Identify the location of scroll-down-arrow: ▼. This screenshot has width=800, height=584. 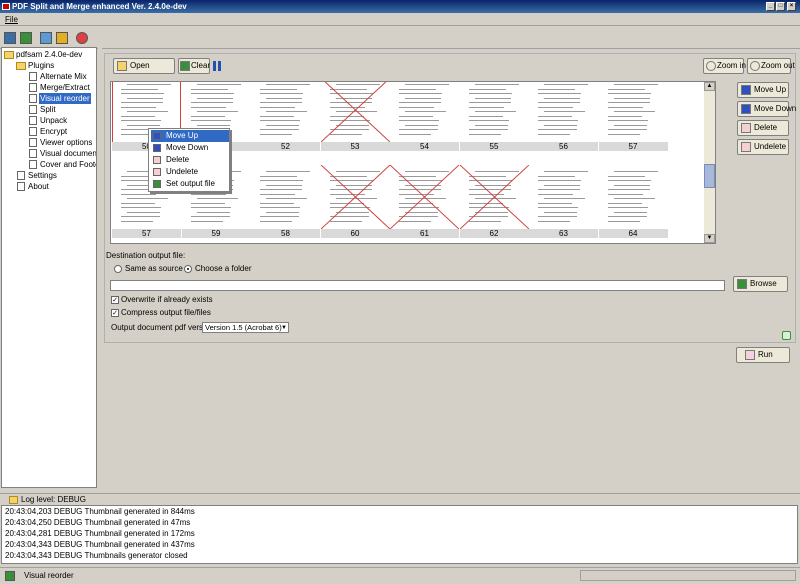
(709, 238).